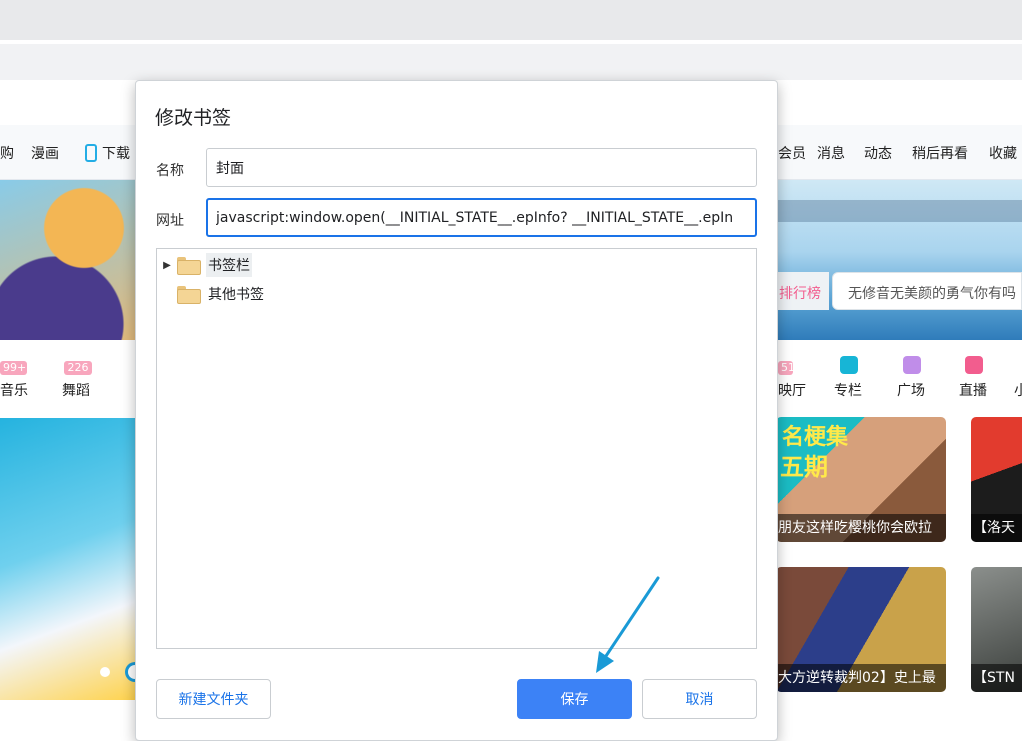 The width and height of the screenshot is (1022, 741). I want to click on video-thumbnail: 大方逆转裁判02】史上最, so click(861, 629).